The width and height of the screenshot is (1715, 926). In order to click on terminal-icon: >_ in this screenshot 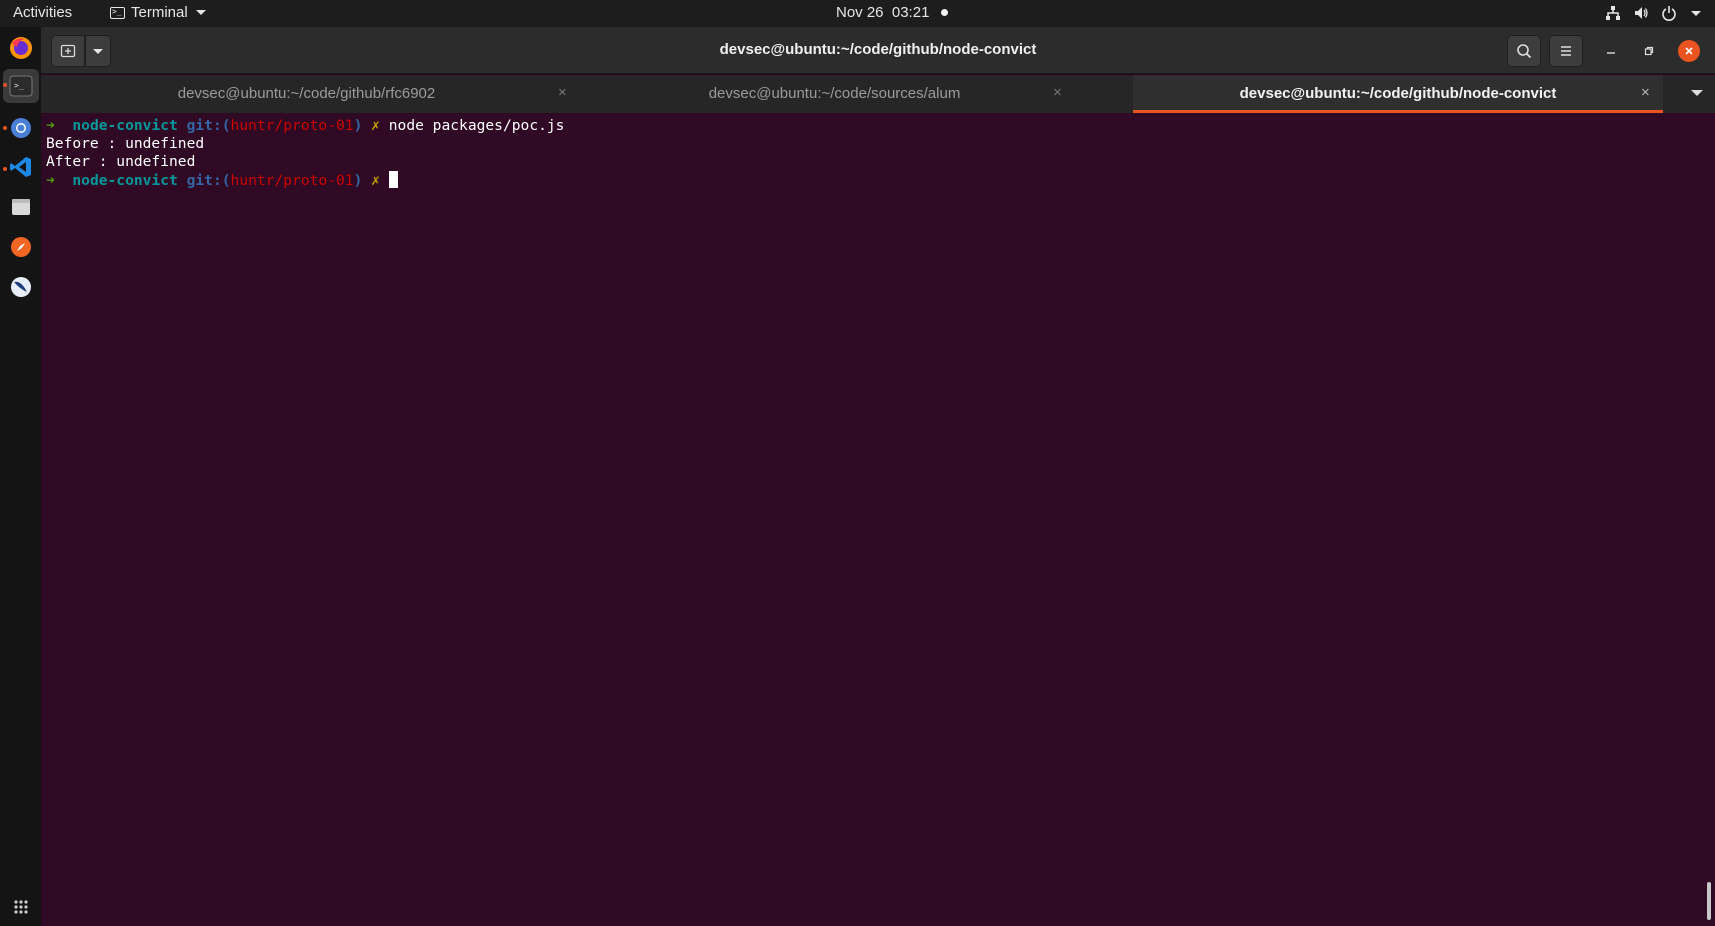, I will do `click(21, 86)`.